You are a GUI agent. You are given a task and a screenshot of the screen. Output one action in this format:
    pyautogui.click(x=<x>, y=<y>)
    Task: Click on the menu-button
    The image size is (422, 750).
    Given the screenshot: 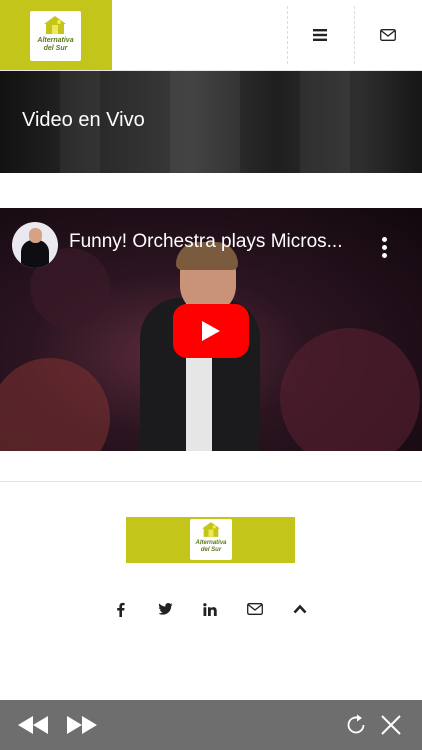 What is the action you would take?
    pyautogui.click(x=320, y=35)
    